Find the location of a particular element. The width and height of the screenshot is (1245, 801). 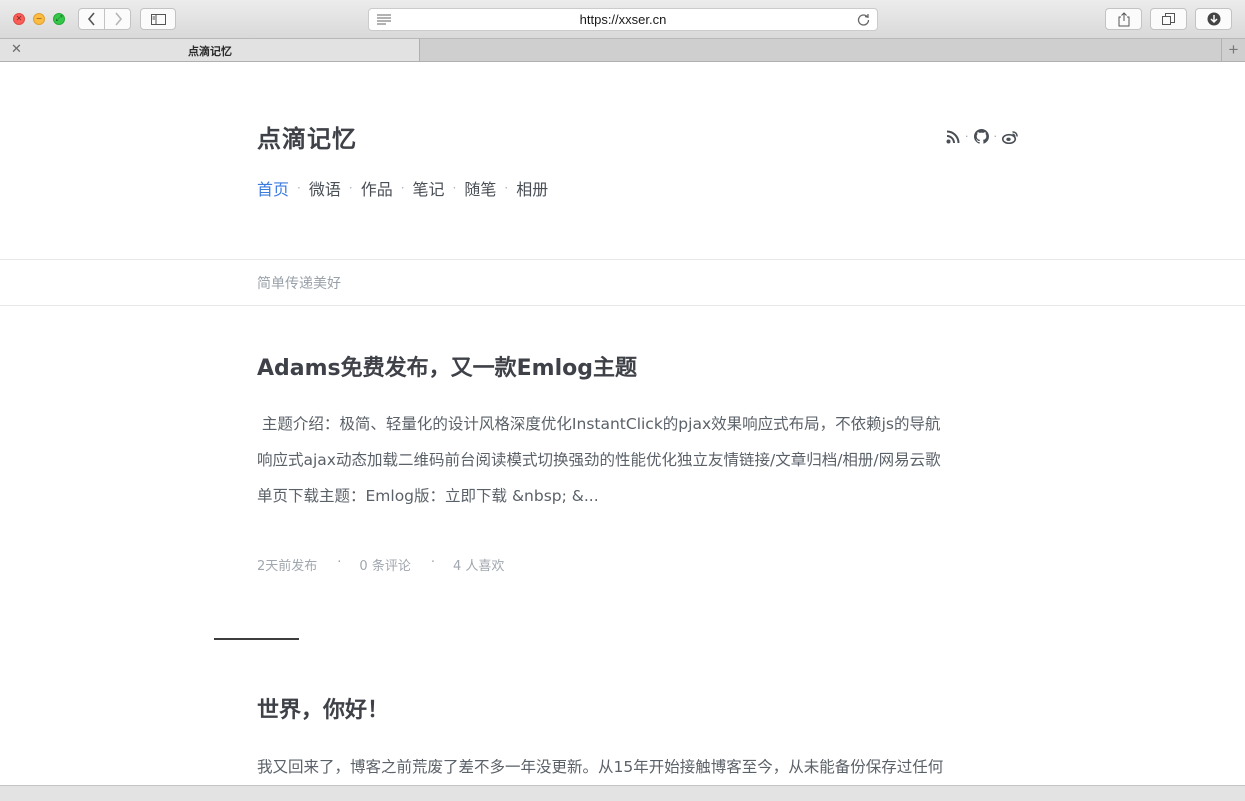

url-text: https://xxser.cn is located at coordinates (623, 19).